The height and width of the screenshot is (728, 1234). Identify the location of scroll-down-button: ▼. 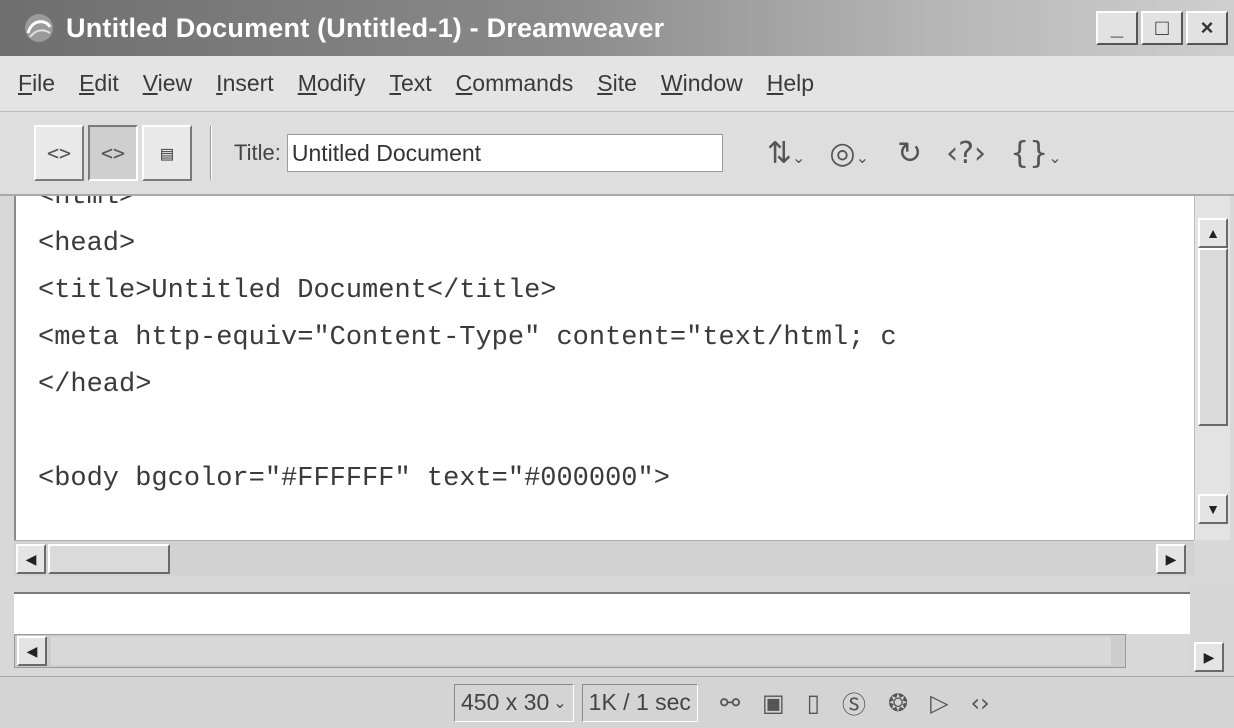
(1213, 509).